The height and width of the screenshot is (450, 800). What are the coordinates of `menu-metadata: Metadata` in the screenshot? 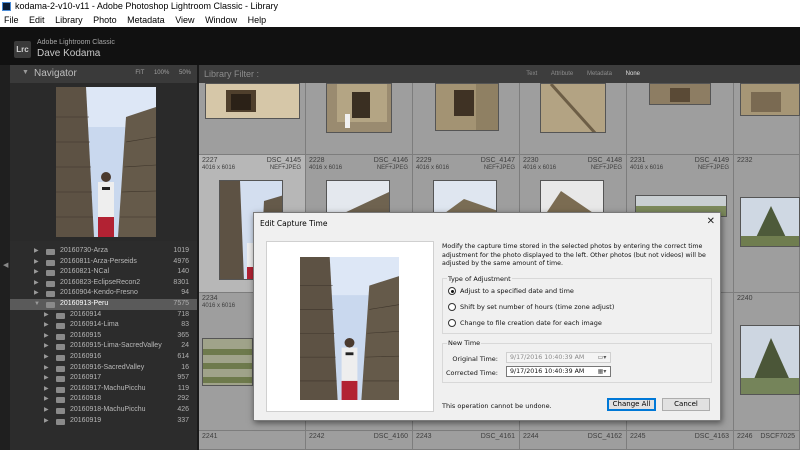 It's located at (146, 20).